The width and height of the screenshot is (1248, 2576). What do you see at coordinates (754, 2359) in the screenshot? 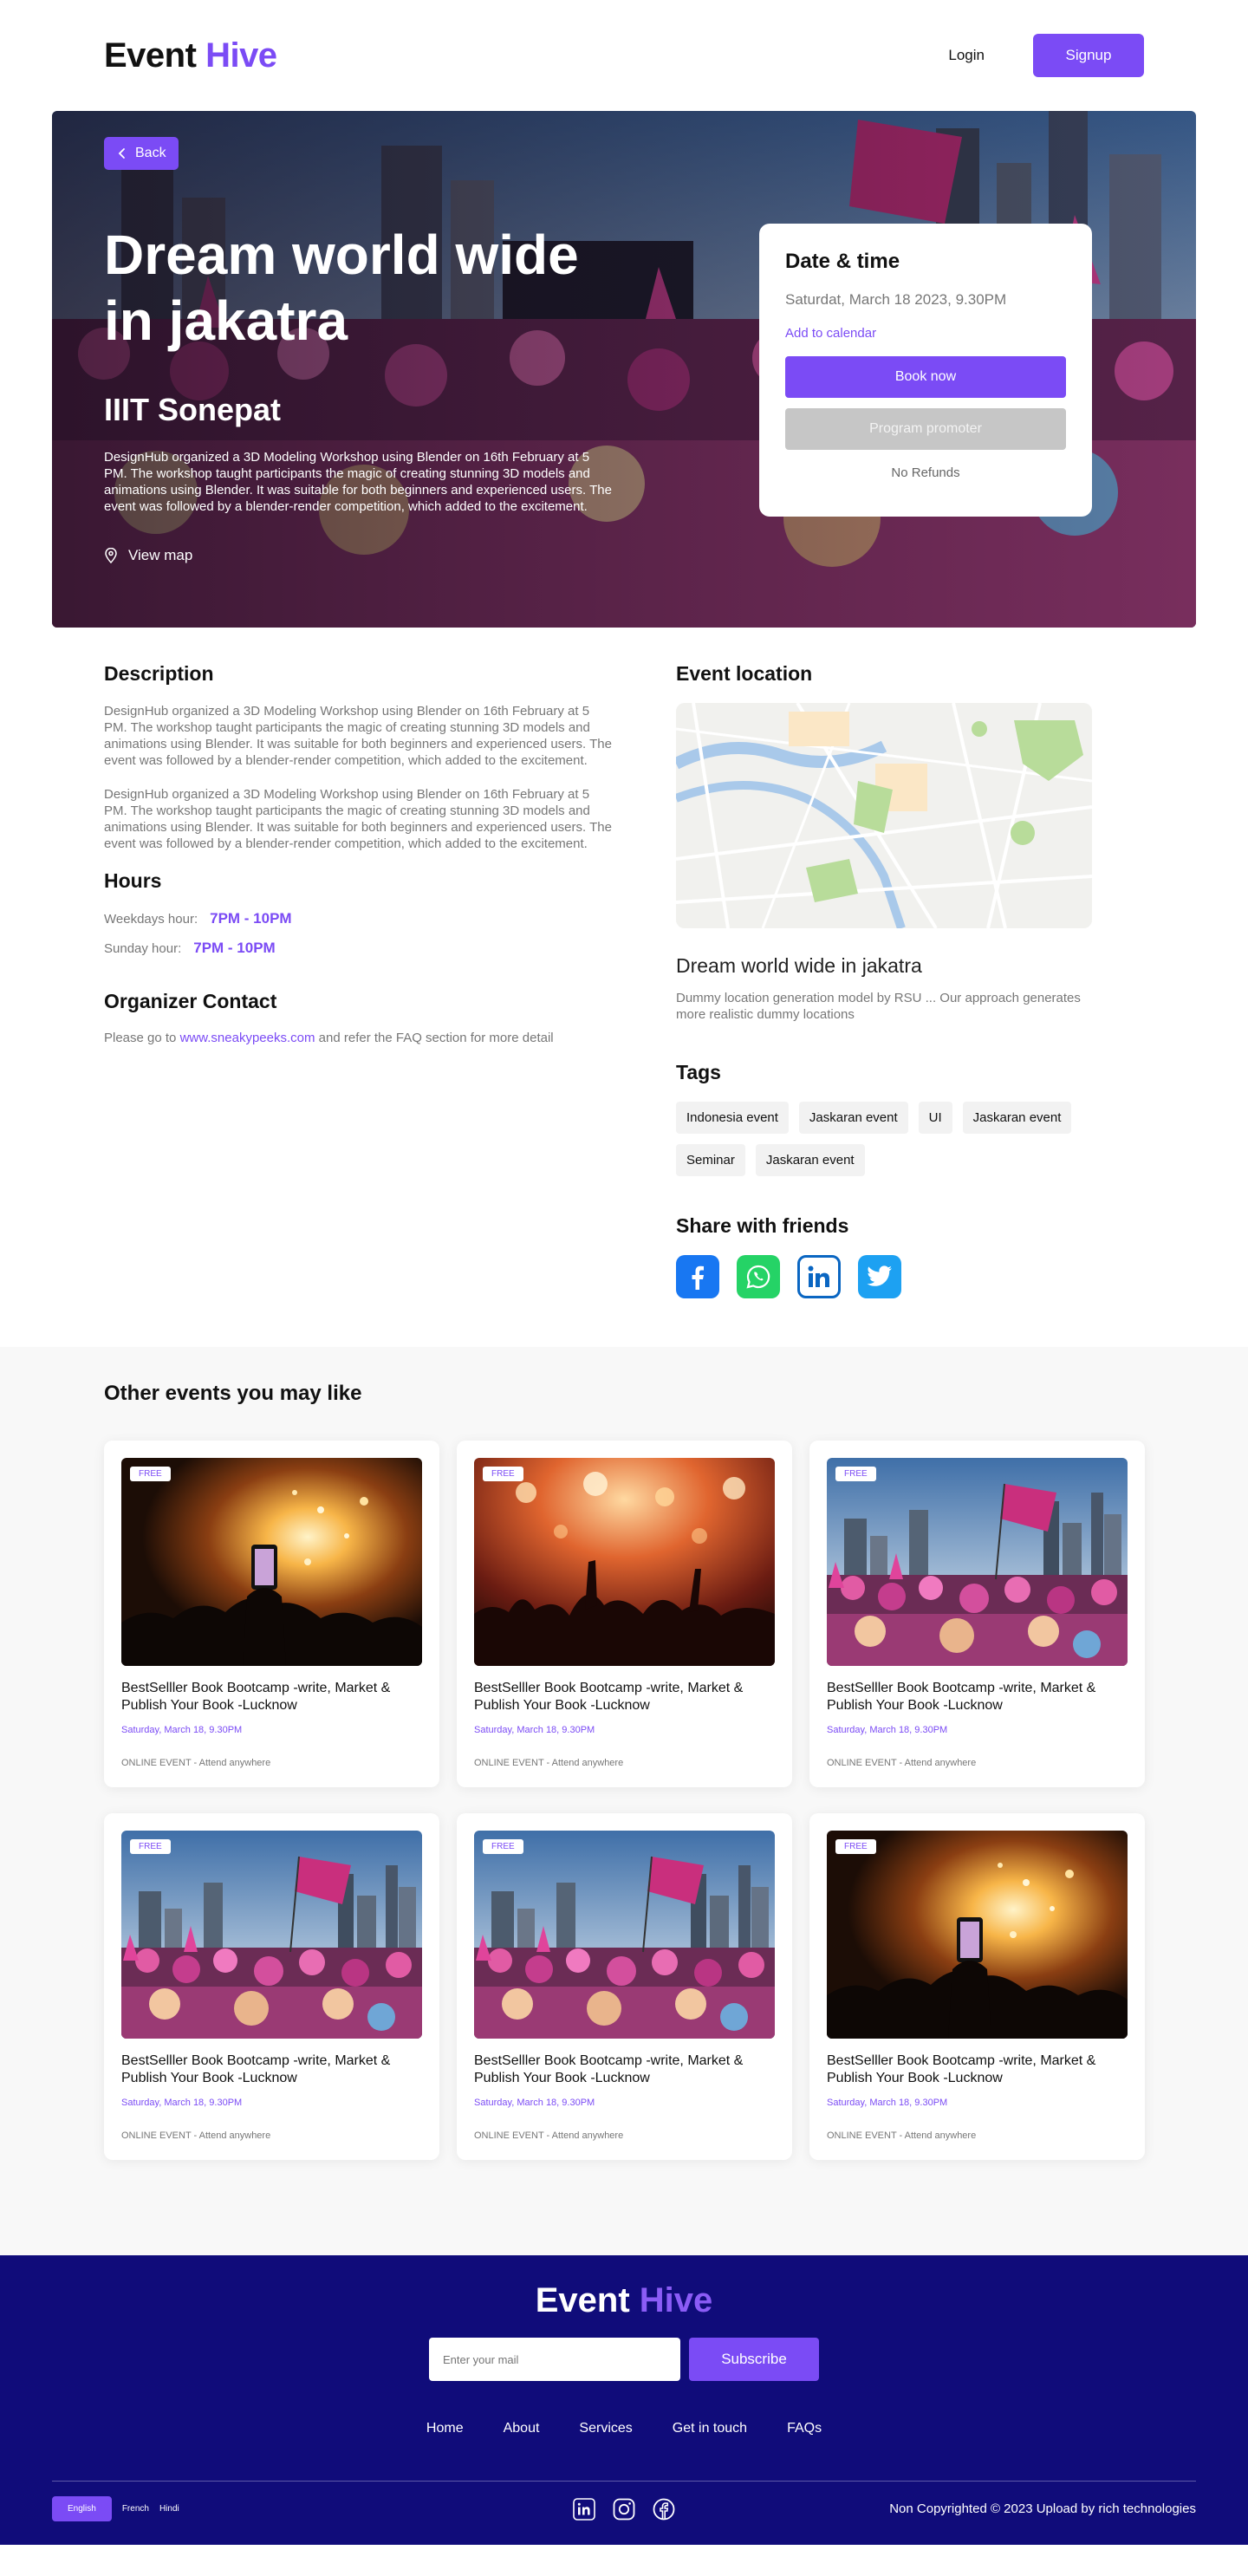
I see `subscribe-button: Subscribe` at bounding box center [754, 2359].